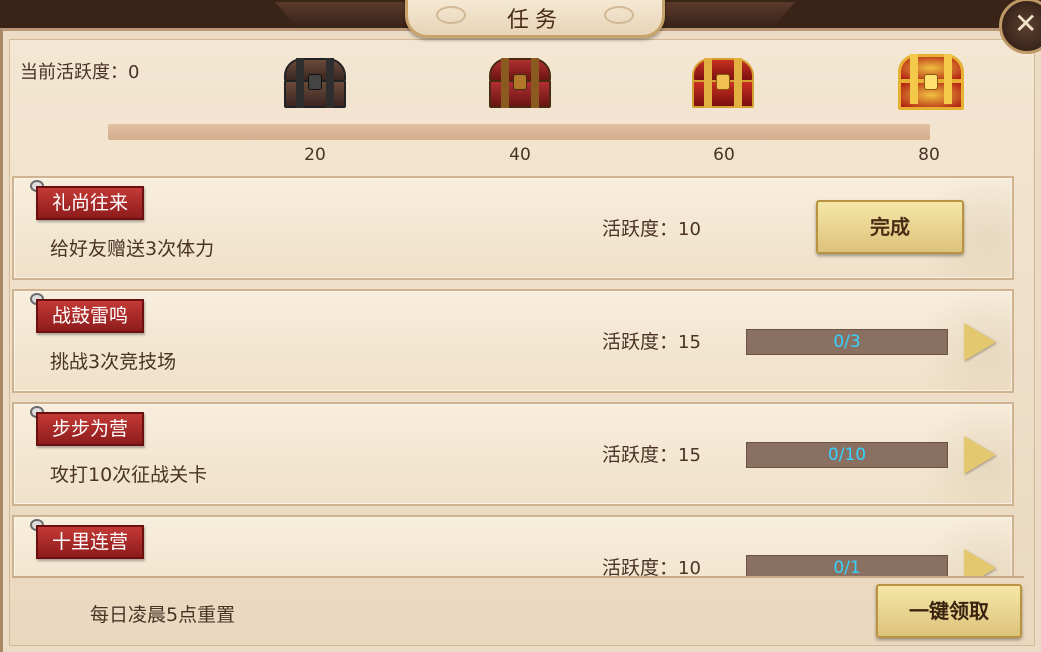 The width and height of the screenshot is (1041, 652). I want to click on close-icon: ✕, so click(1026, 23).